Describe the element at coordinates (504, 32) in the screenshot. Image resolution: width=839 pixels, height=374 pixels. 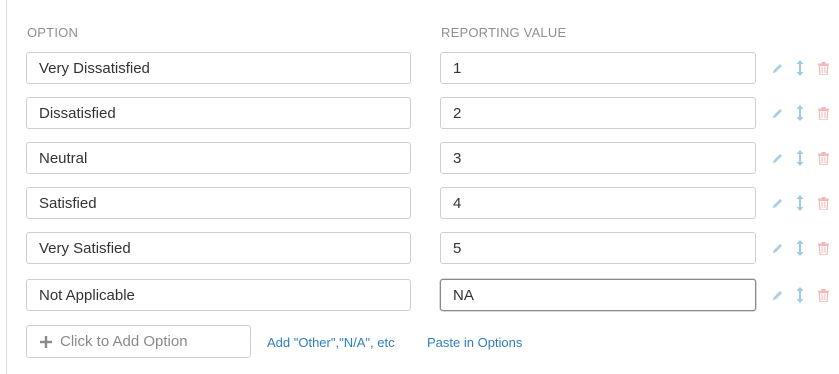
I see `reporting-value-column-header: Reporting Value` at that location.